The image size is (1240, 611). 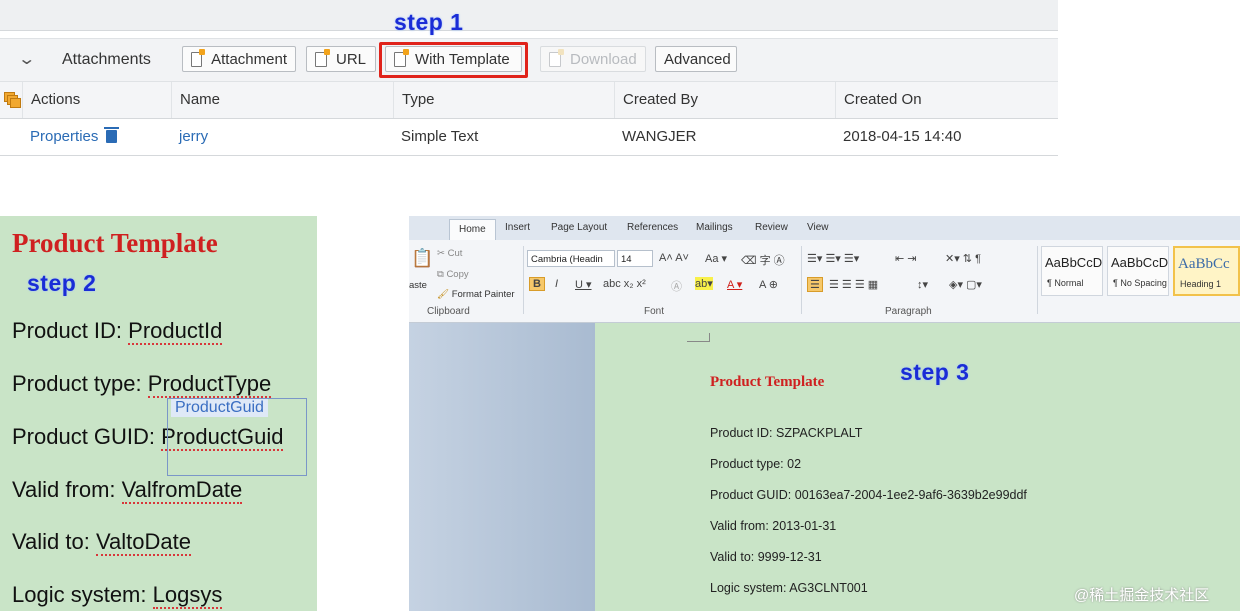 I want to click on highlight-color-icon: ab▾, so click(x=704, y=283).